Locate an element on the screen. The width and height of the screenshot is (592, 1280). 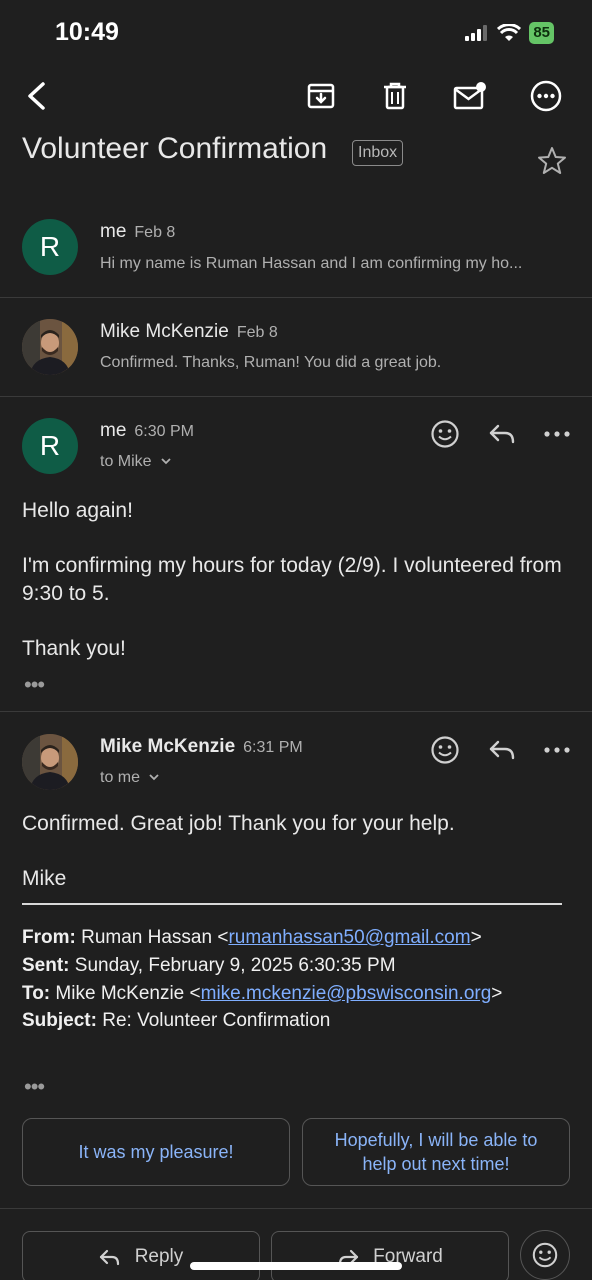
app-bar is located at coordinates (296, 96).